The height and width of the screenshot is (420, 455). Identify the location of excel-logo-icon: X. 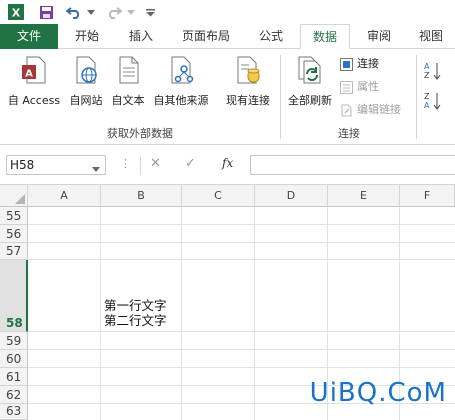
(16, 12).